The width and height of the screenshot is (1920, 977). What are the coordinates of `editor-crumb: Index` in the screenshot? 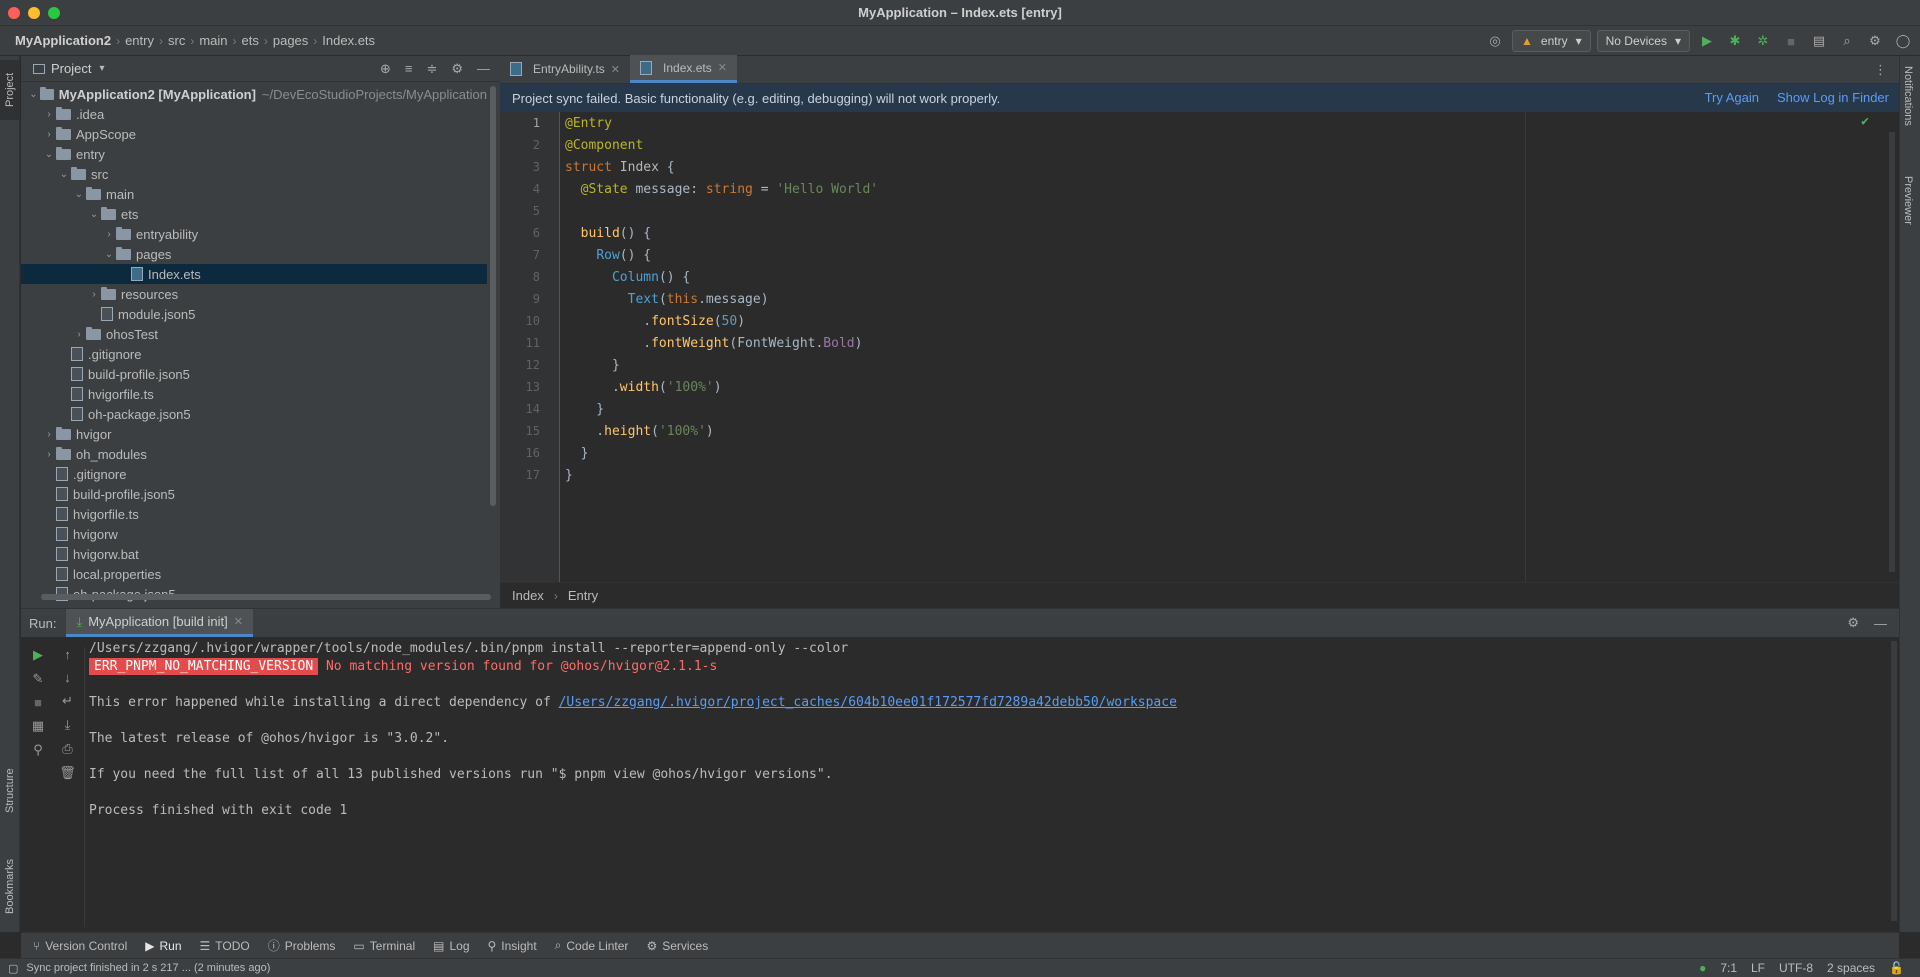 It's located at (528, 595).